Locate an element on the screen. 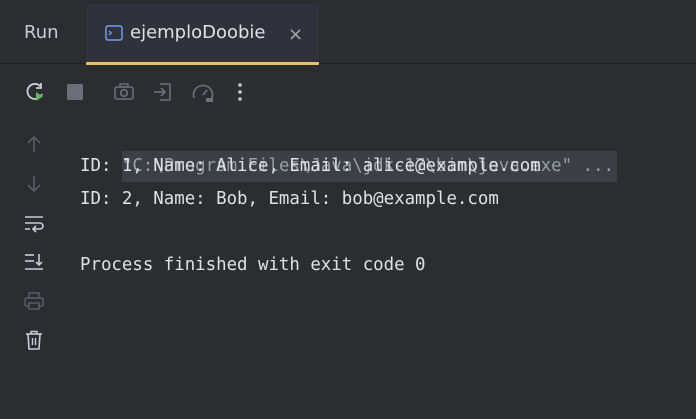 The image size is (696, 419). scroll-to-end-icon is located at coordinates (34, 261).